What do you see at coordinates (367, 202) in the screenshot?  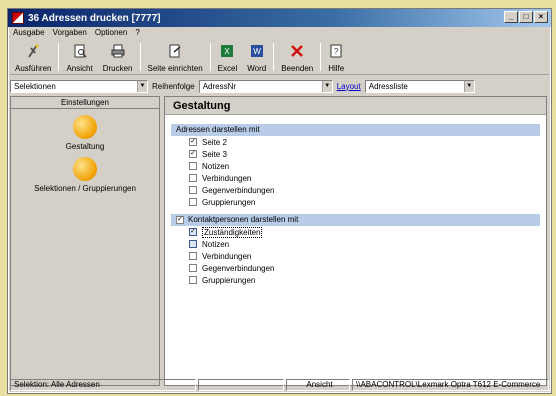 I see `option-gruppierungen: Gruppierungen` at bounding box center [367, 202].